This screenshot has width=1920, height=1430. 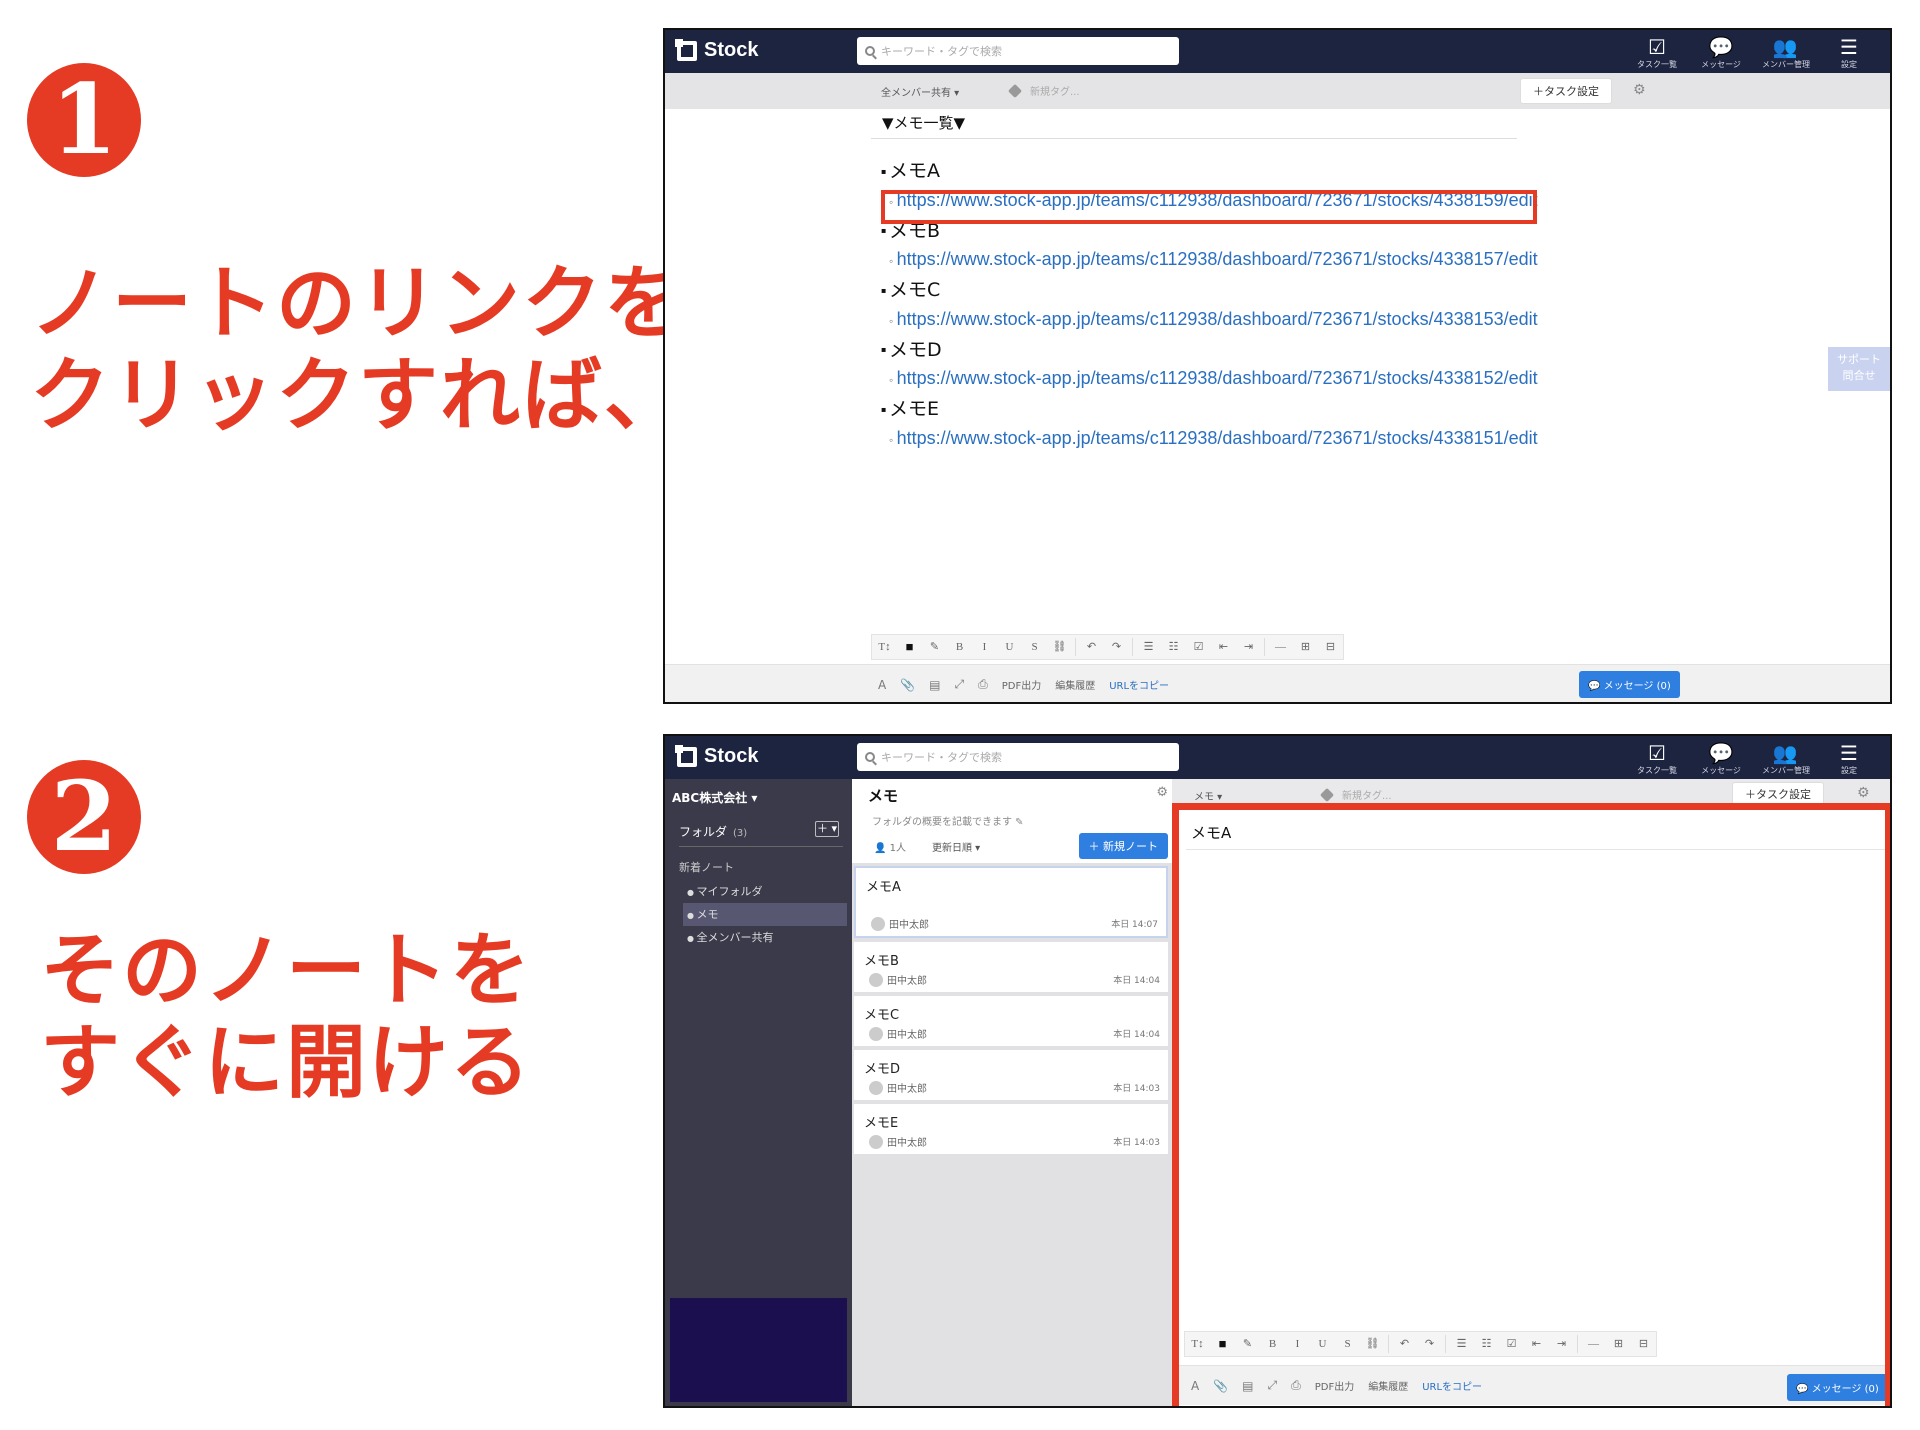 I want to click on step-1-caption: ノートのリンクを クリックすれば、, so click(x=358, y=350).